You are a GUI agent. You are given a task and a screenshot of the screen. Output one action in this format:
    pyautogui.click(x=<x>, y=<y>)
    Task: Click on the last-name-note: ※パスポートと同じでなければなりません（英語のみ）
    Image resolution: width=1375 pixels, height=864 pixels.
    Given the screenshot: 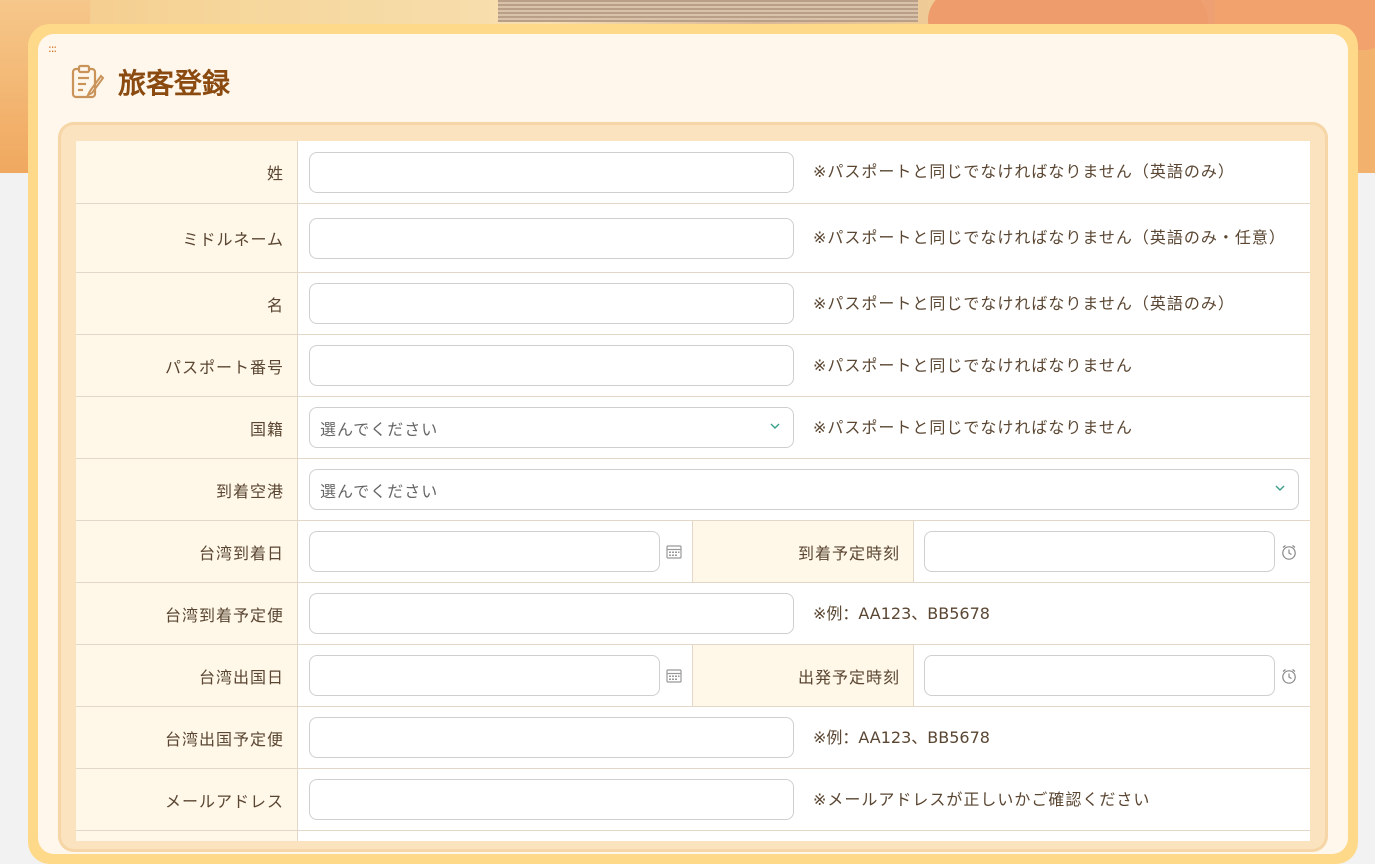 What is the action you would take?
    pyautogui.click(x=1024, y=171)
    